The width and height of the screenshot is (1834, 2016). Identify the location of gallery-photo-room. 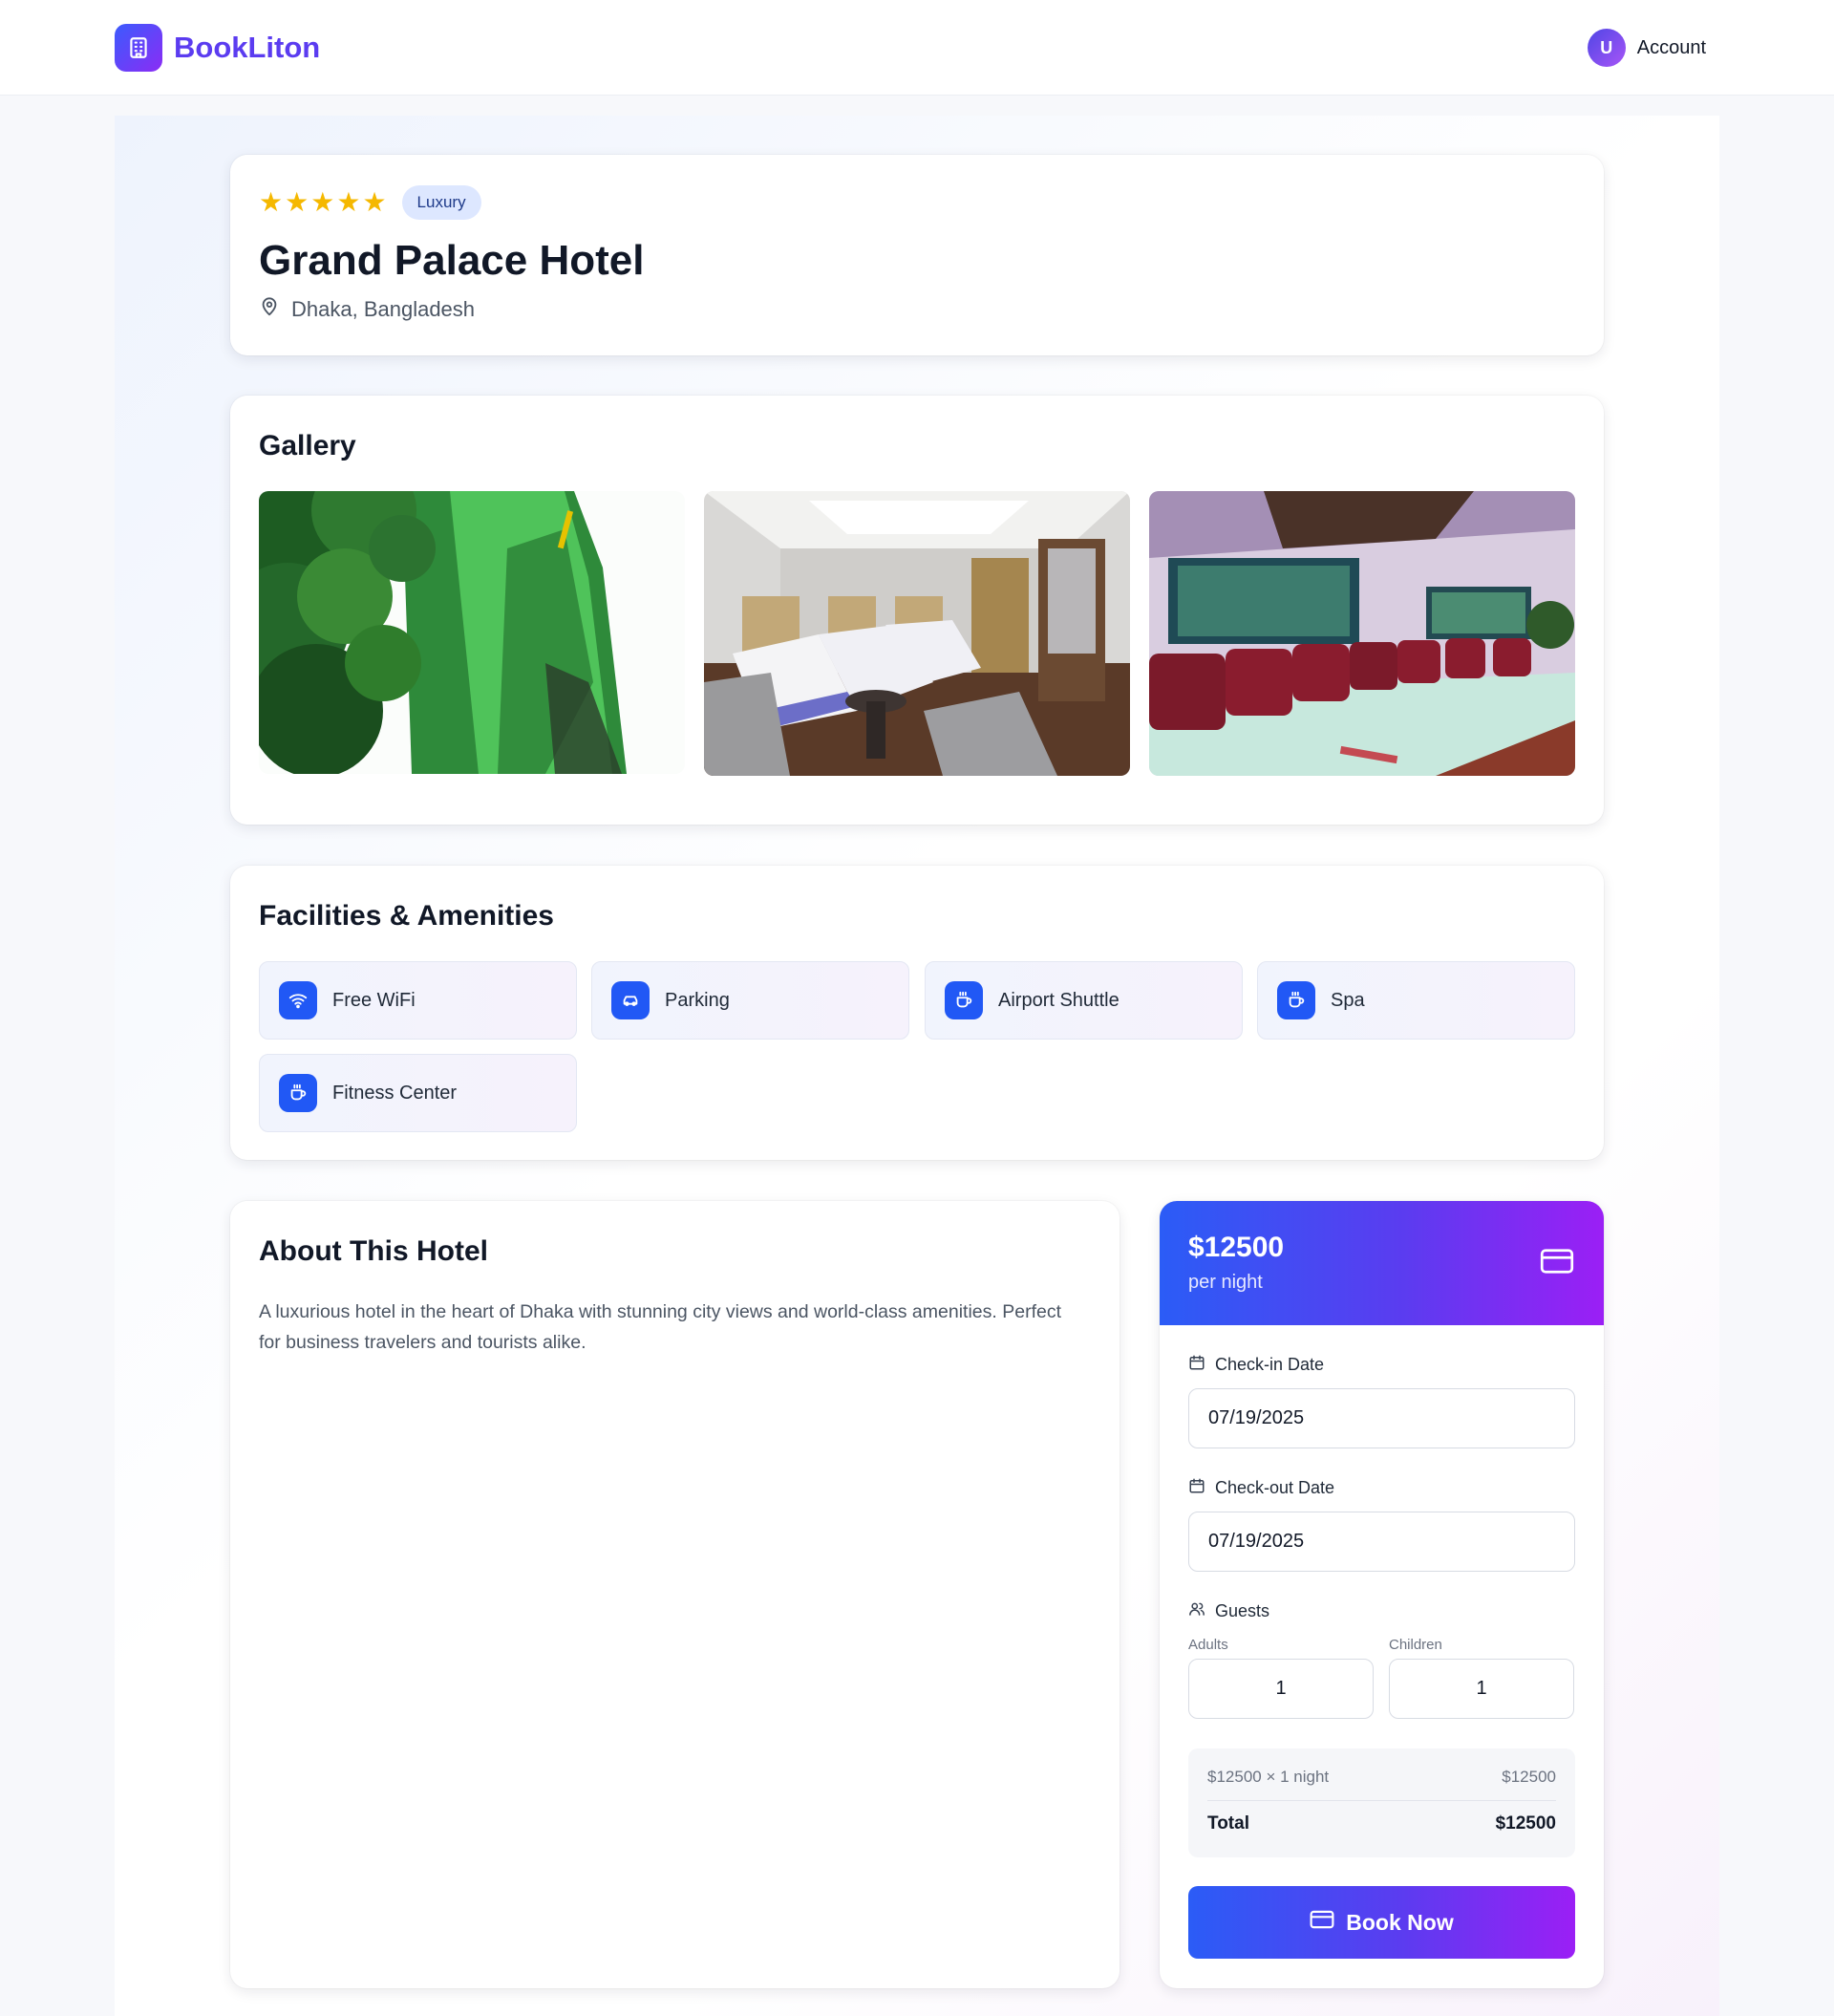
(917, 633).